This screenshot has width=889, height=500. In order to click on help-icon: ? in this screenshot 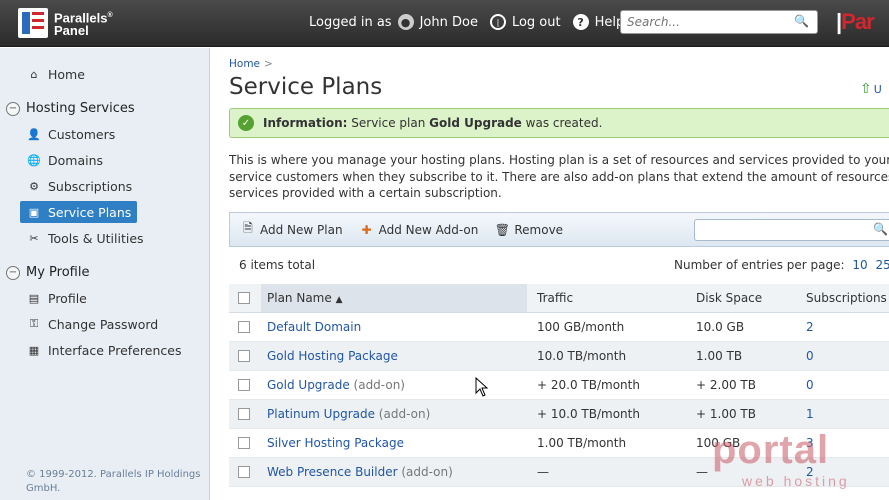, I will do `click(580, 22)`.